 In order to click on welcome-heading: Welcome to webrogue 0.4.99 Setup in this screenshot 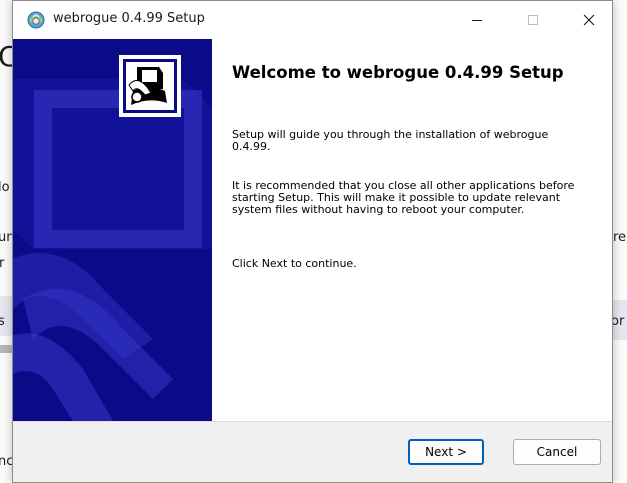, I will do `click(398, 72)`.